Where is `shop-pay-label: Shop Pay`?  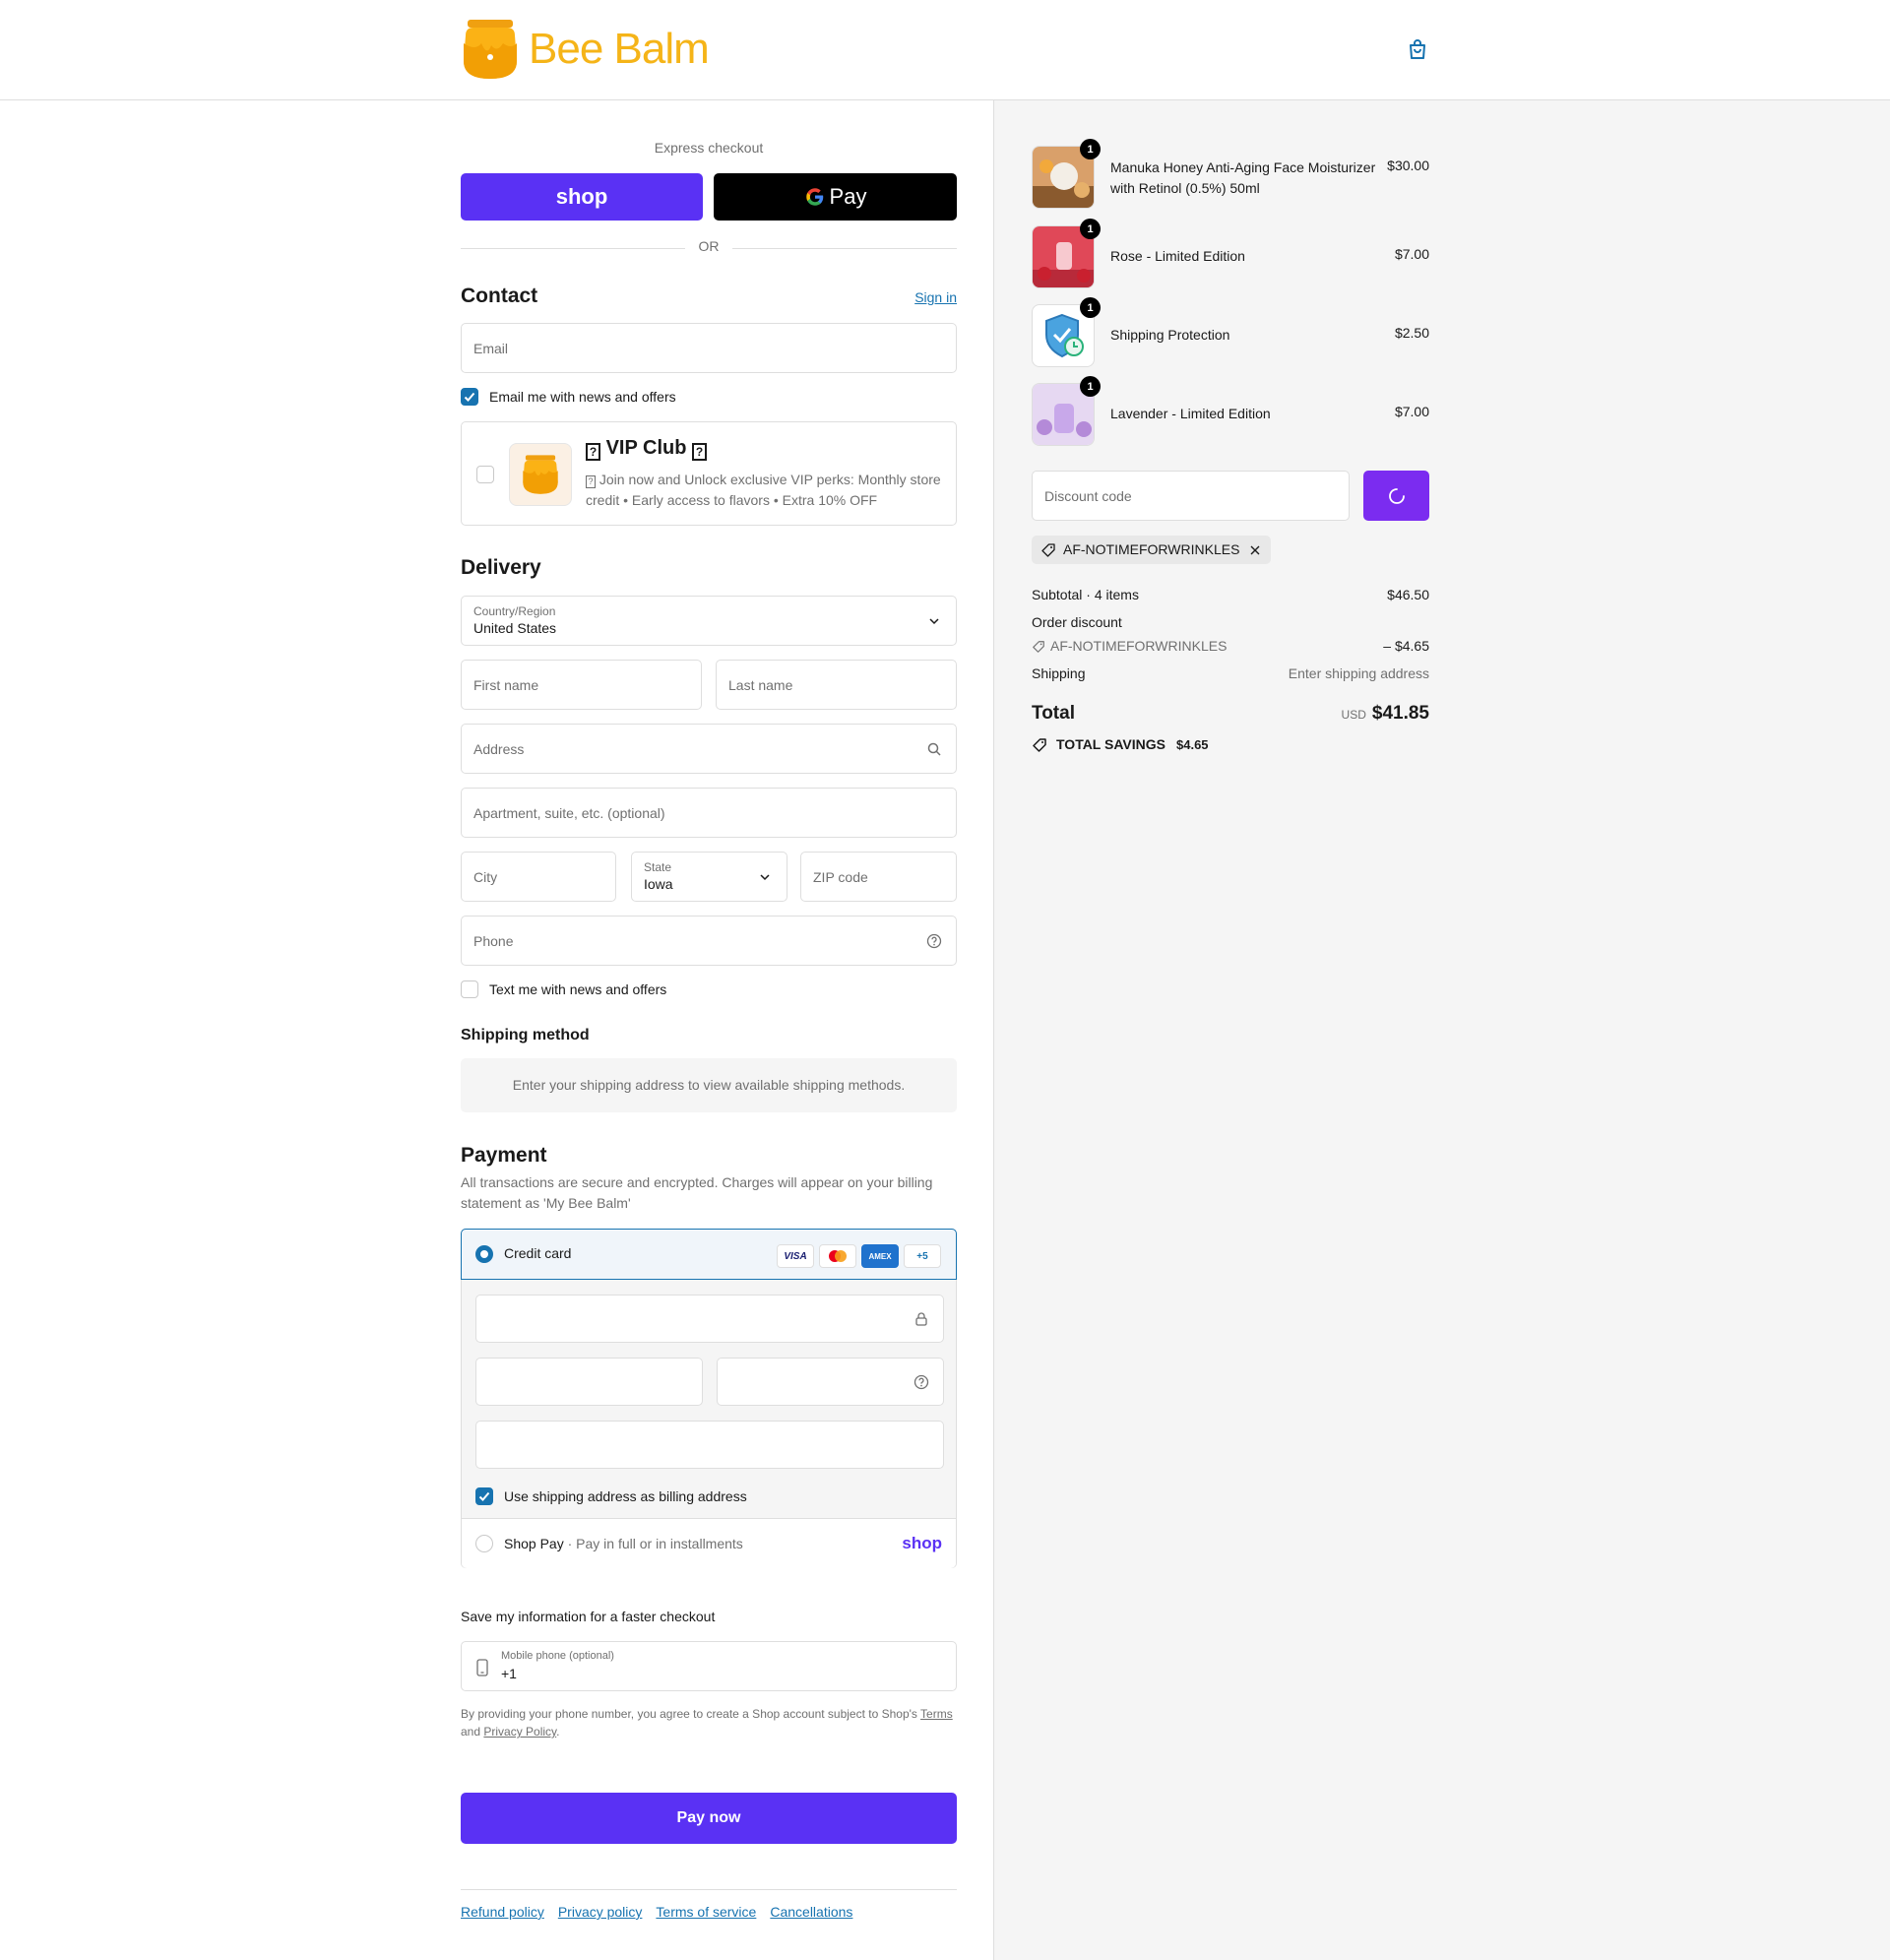 shop-pay-label: Shop Pay is located at coordinates (534, 1543).